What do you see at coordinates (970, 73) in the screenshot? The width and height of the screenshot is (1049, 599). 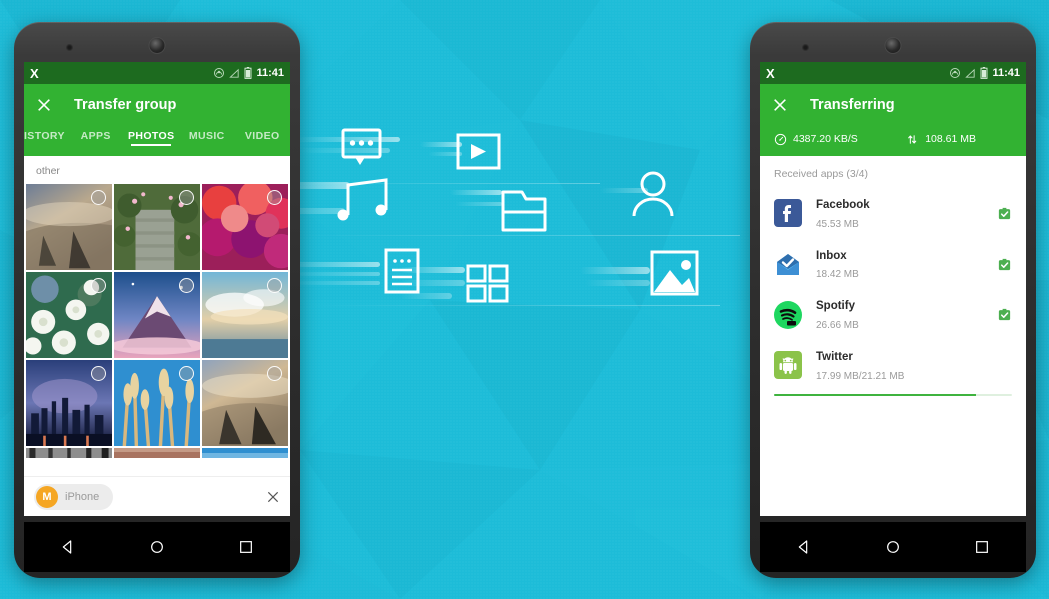 I see `signal-icon` at bounding box center [970, 73].